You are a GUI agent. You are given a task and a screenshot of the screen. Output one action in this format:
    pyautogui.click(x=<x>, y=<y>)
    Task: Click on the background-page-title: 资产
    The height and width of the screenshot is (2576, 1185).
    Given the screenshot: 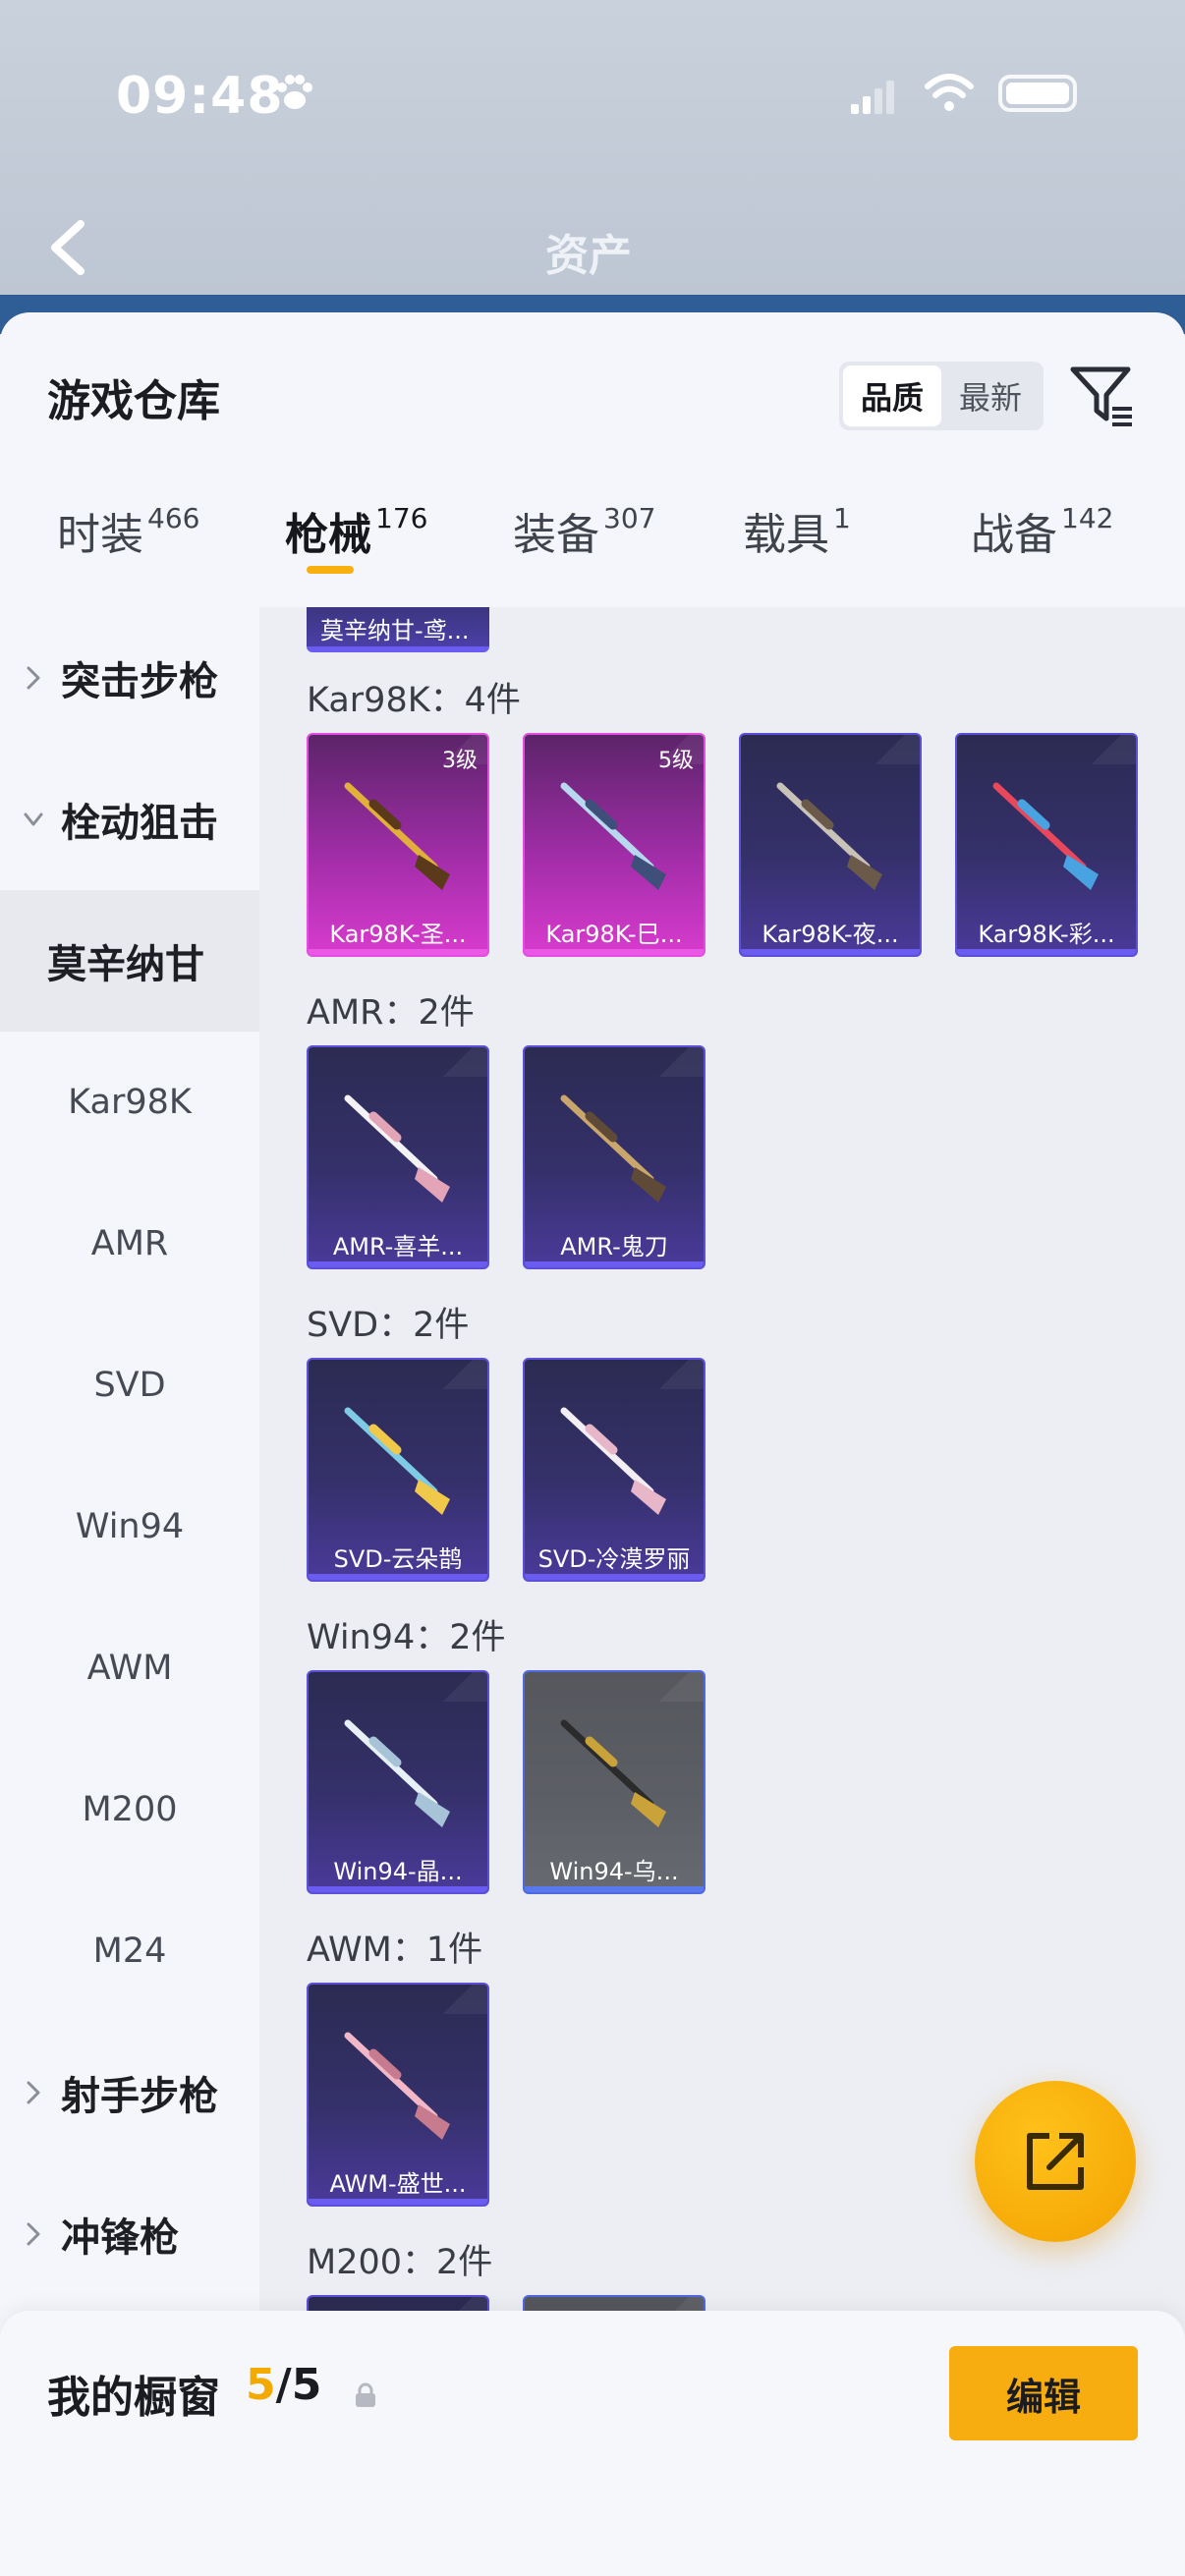 What is the action you would take?
    pyautogui.click(x=589, y=256)
    